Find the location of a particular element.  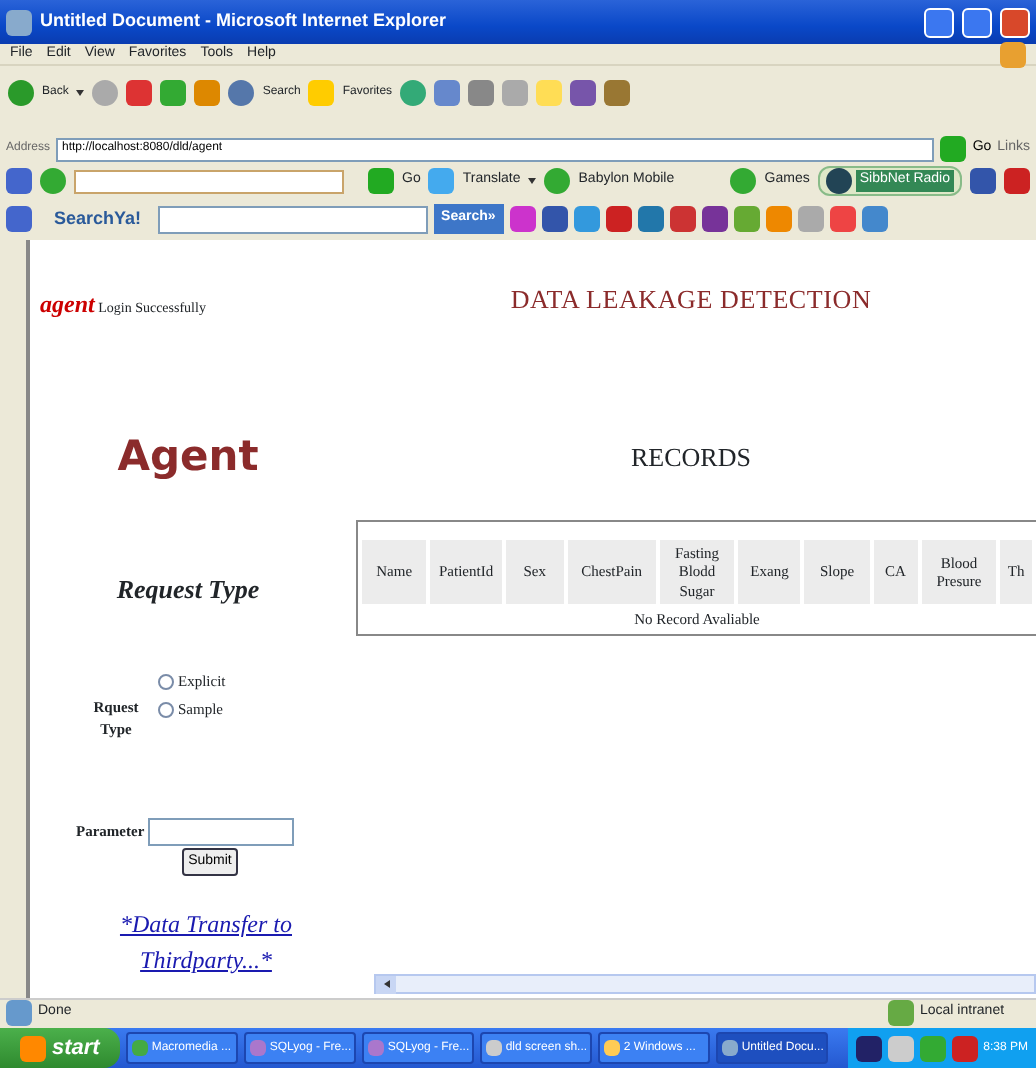

window-title: Untitled Document - Microsoft Internet Explorer is located at coordinates (243, 21).